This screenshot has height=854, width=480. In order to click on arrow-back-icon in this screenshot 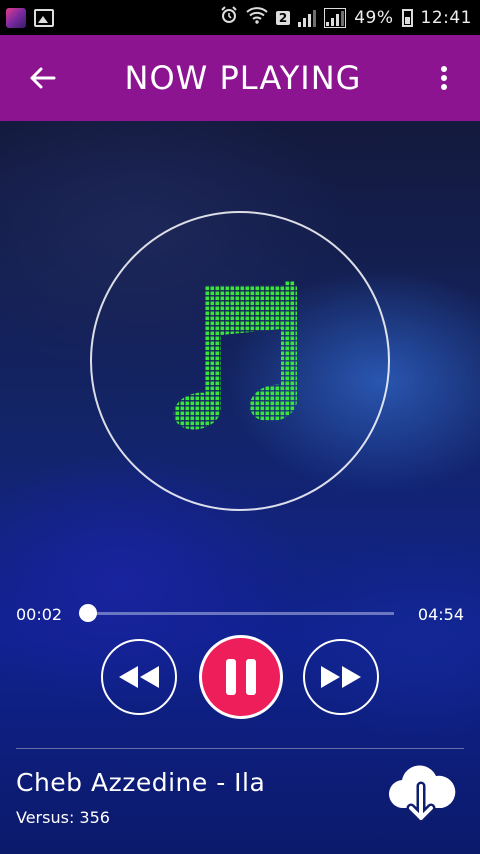, I will do `click(43, 78)`.